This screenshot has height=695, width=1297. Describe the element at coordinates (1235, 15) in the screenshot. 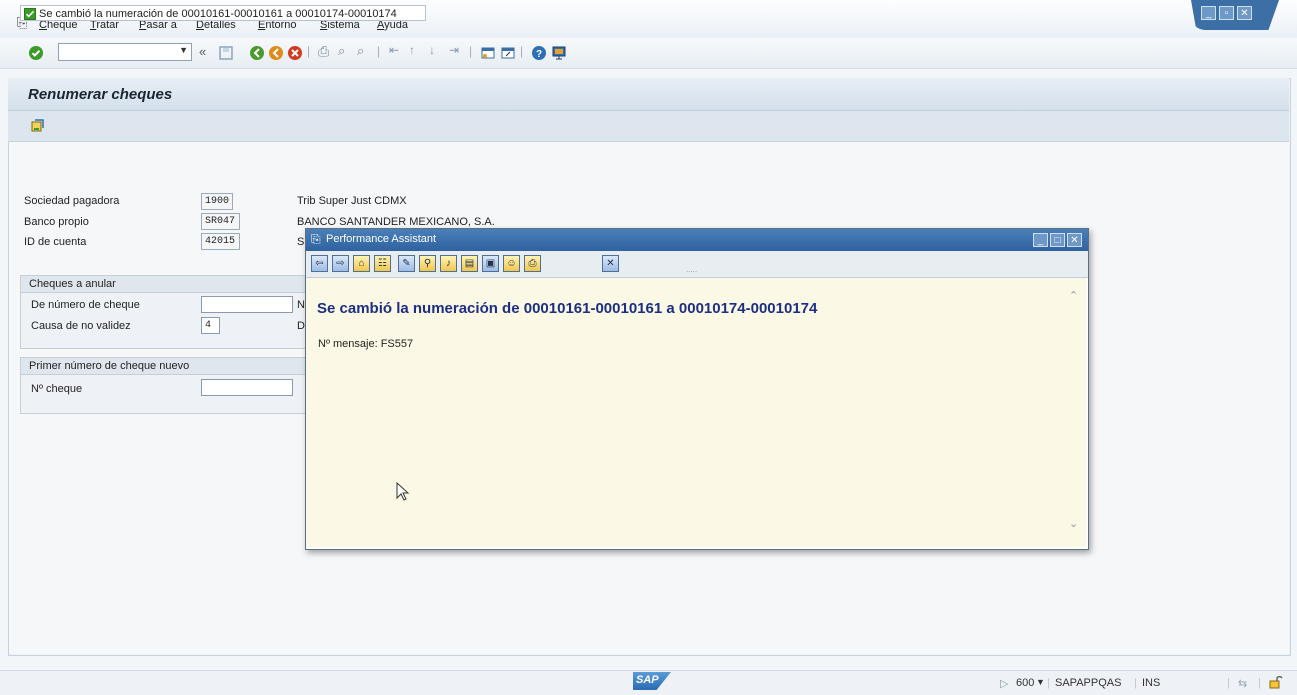

I see `window-controls: _ ▫ ✕` at that location.